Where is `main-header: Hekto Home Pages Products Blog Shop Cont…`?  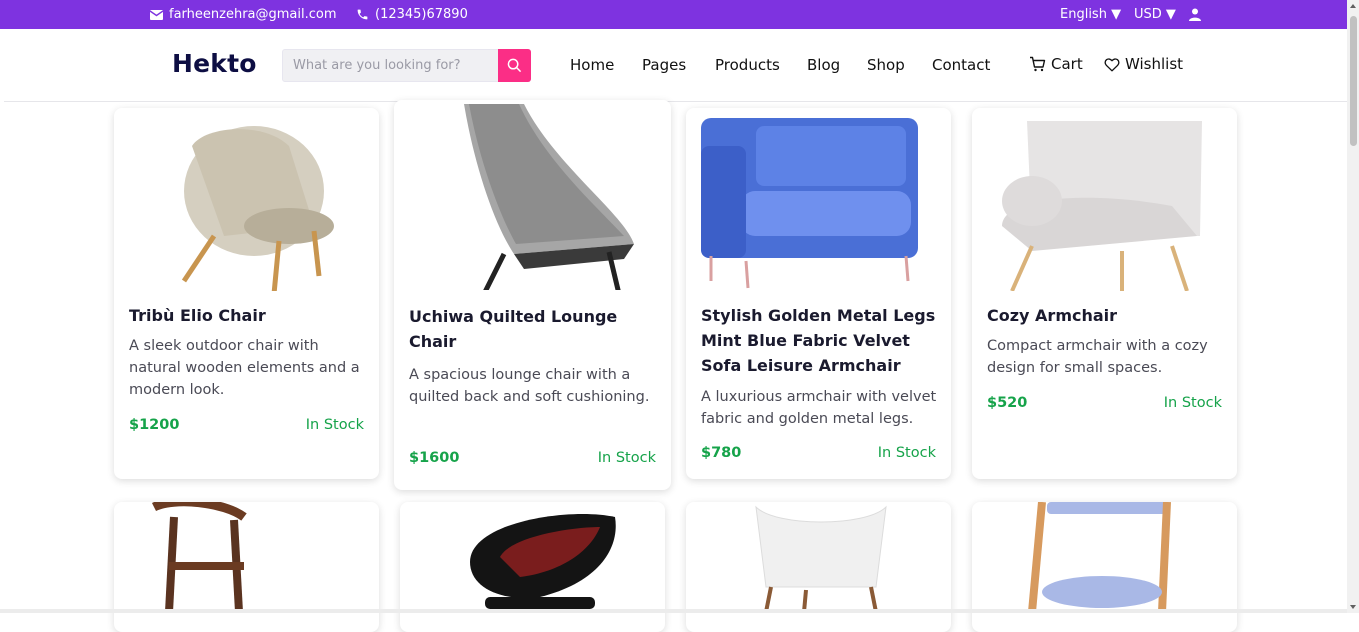
main-header: Hekto Home Pages Products Blog Shop Cont… is located at coordinates (675, 65).